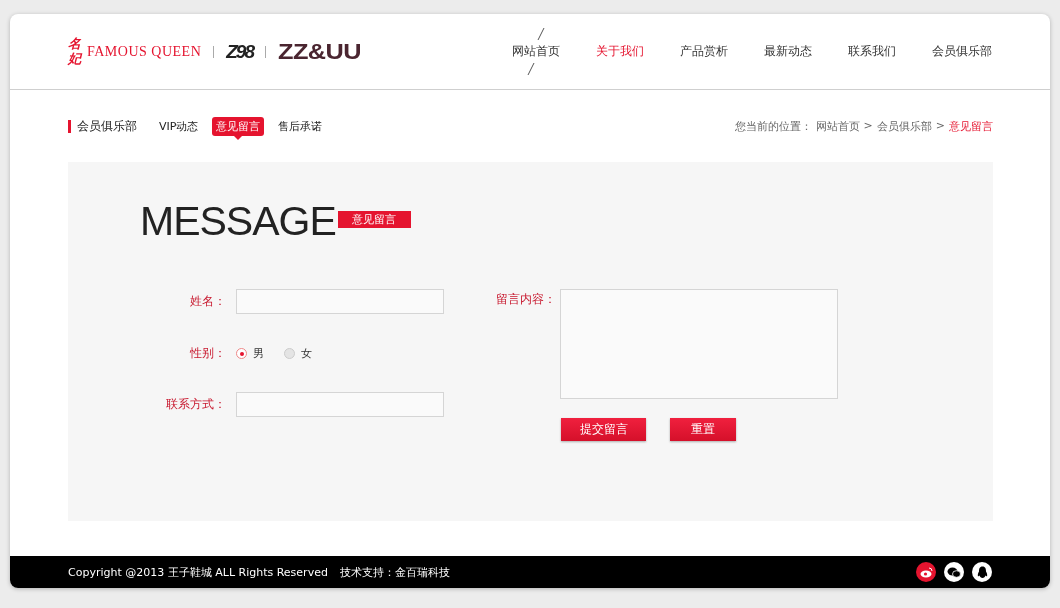 The height and width of the screenshot is (608, 1060). Describe the element at coordinates (300, 126) in the screenshot. I see `sub-nav-tab: 售后承诺` at that location.